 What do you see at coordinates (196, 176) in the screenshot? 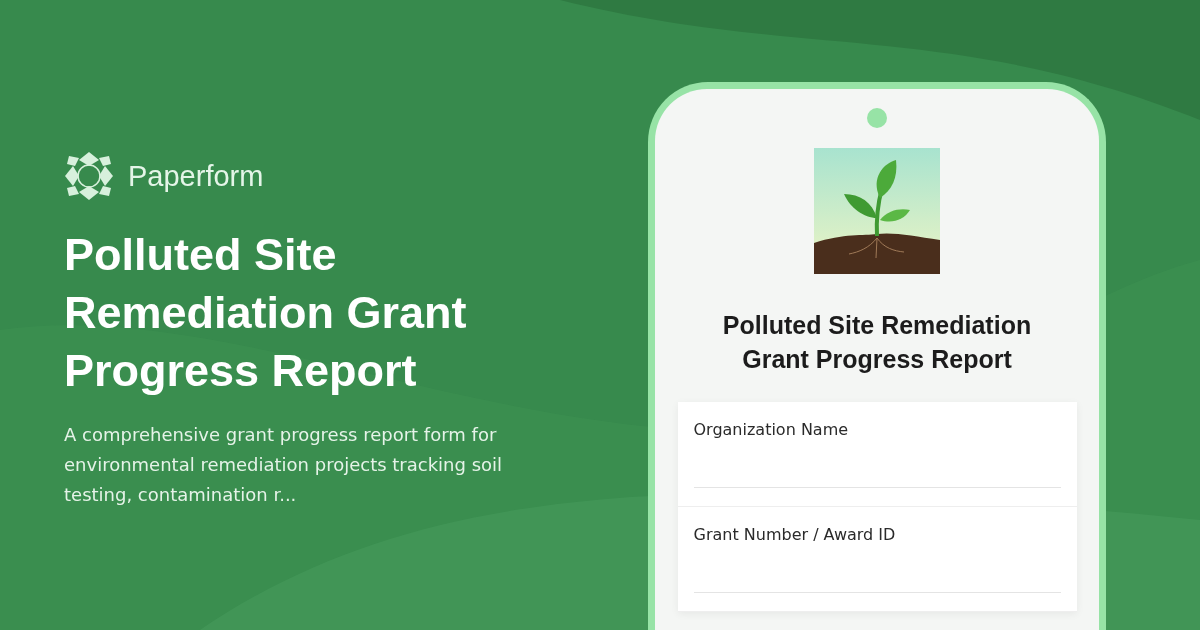
I see `brand-name: Paperform` at bounding box center [196, 176].